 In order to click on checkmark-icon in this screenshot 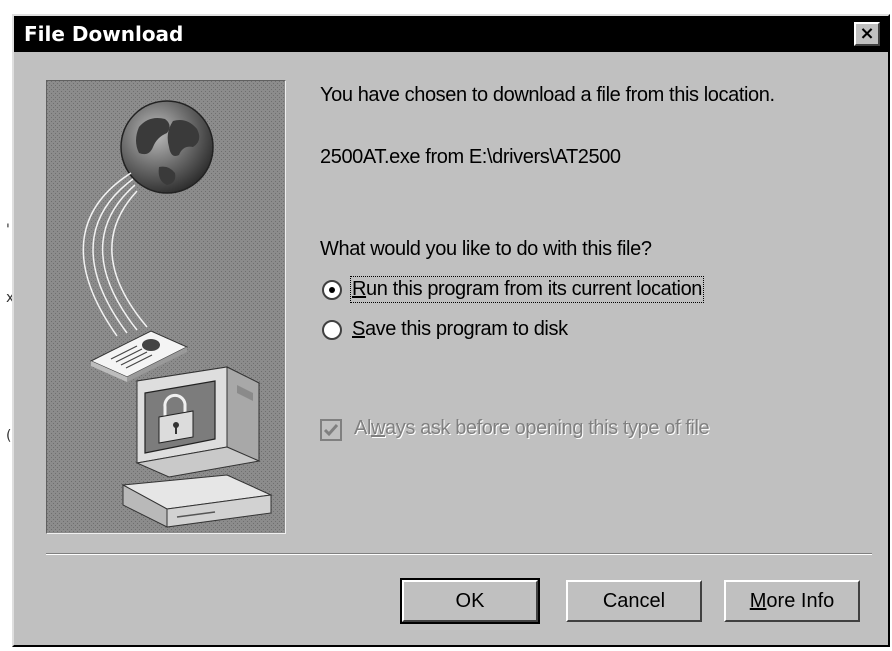, I will do `click(331, 430)`.